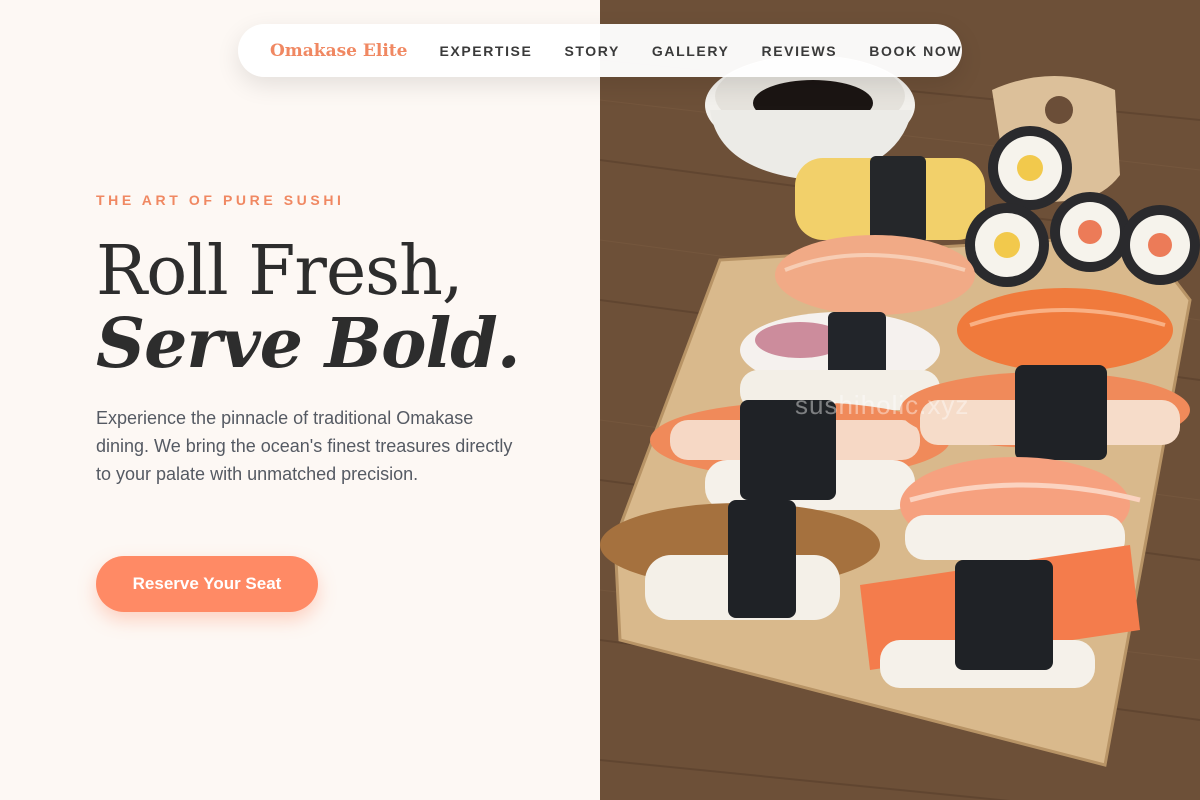 The height and width of the screenshot is (800, 1200). What do you see at coordinates (207, 584) in the screenshot?
I see `reserve-seat-button: Reserve Your Seat` at bounding box center [207, 584].